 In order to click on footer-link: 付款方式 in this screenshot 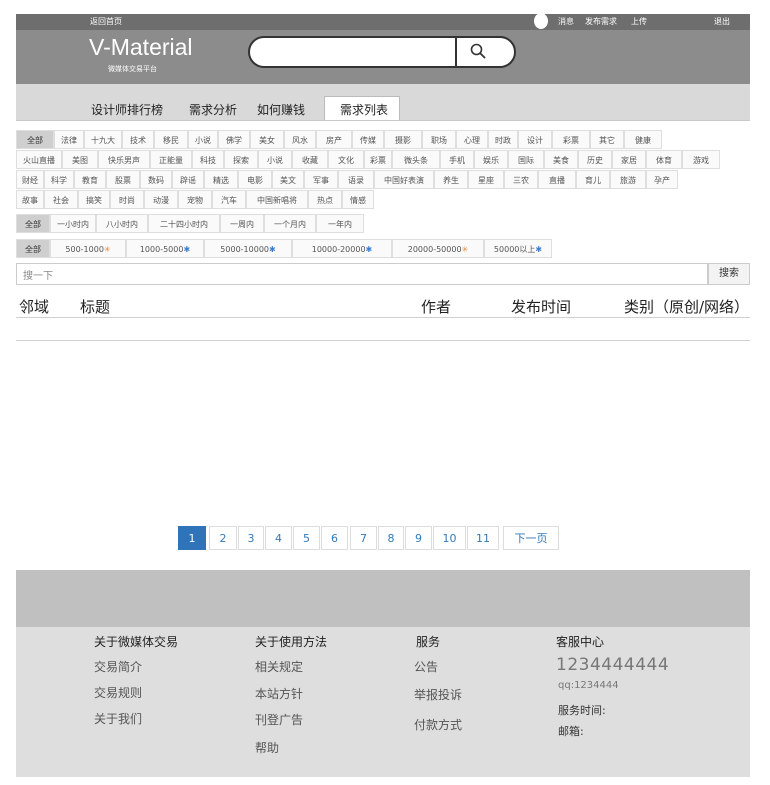, I will do `click(438, 724)`.